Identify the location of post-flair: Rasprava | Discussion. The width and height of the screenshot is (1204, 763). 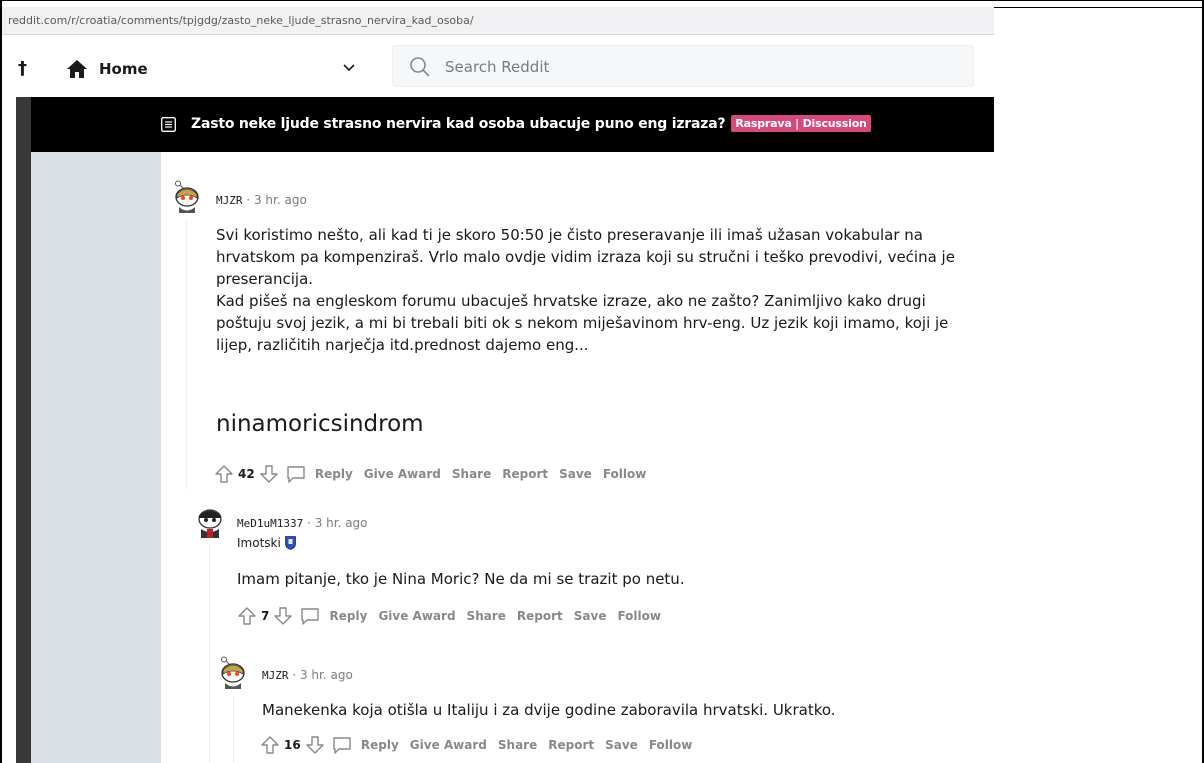
(801, 123).